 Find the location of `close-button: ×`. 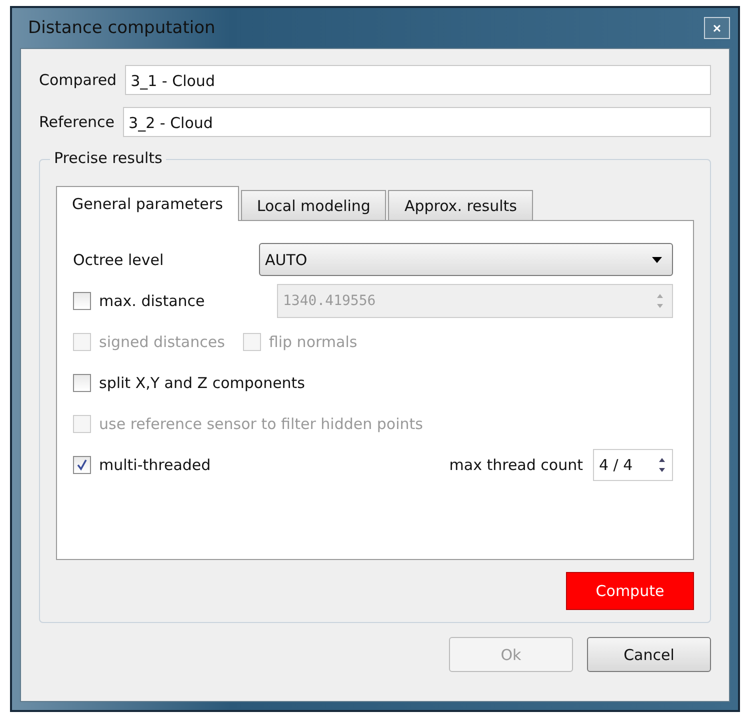

close-button: × is located at coordinates (717, 28).